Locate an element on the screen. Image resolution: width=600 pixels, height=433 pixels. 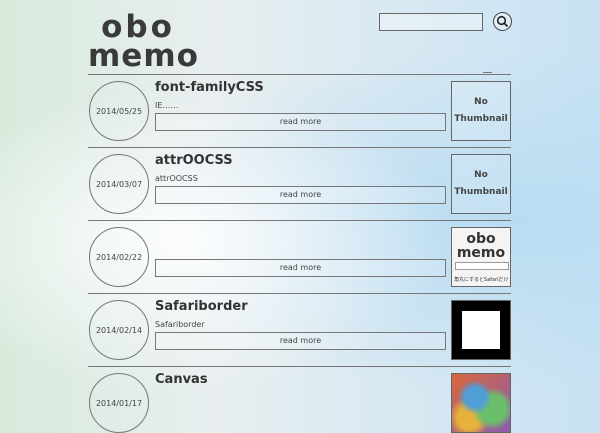
thumbnail-logo-line-2: memo is located at coordinates (481, 253).